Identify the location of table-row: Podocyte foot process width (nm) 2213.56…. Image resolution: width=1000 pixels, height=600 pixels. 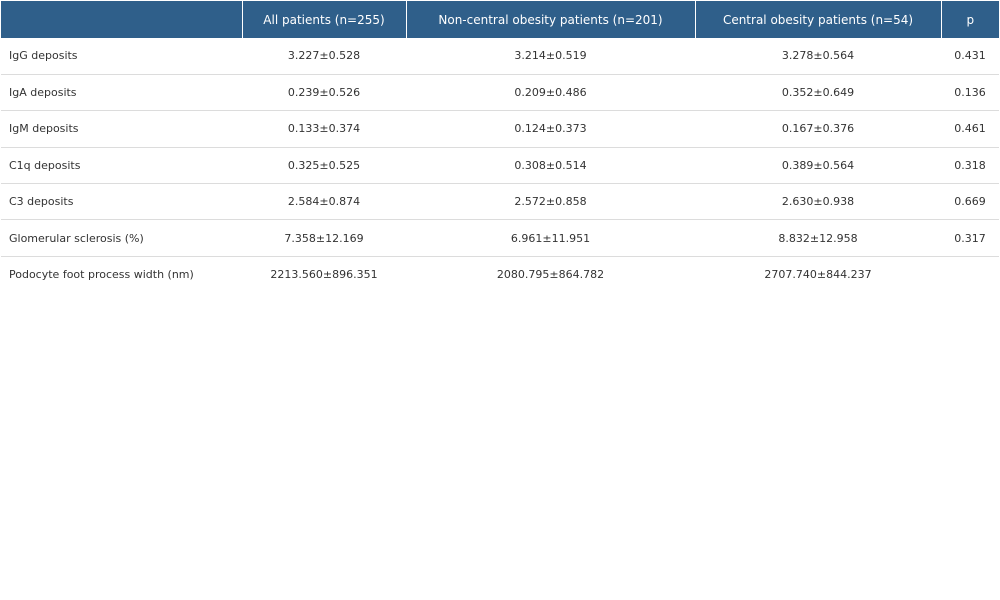
(500, 274).